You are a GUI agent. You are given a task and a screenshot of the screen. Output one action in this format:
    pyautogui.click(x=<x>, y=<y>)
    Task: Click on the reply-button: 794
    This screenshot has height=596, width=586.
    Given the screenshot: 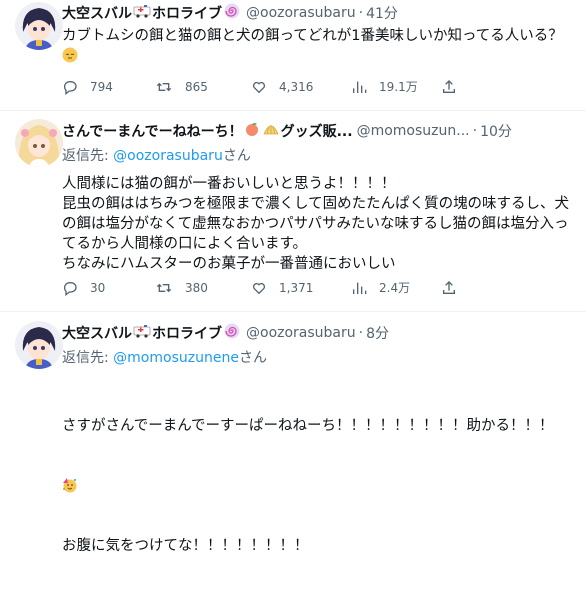 What is the action you would take?
    pyautogui.click(x=108, y=87)
    